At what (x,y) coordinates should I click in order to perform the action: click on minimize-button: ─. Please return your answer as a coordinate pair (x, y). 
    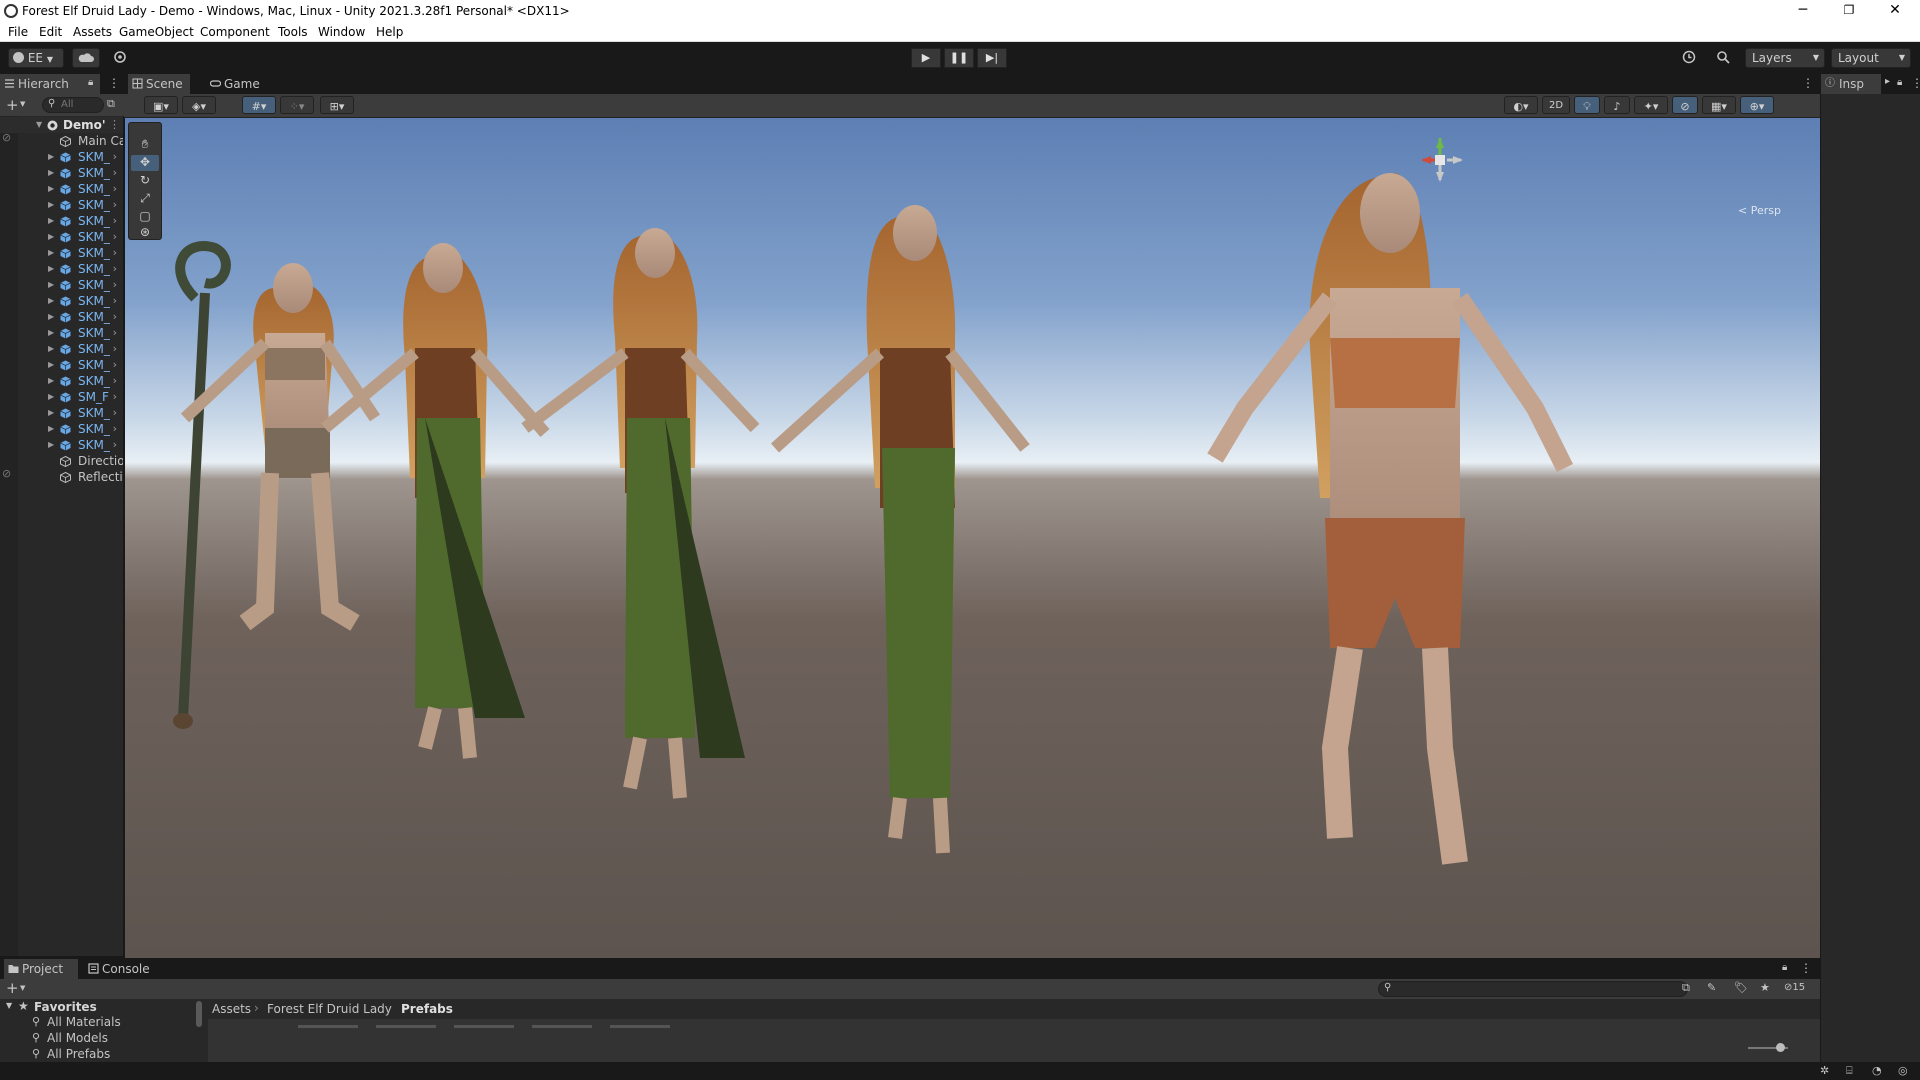
    Looking at the image, I should click on (1803, 11).